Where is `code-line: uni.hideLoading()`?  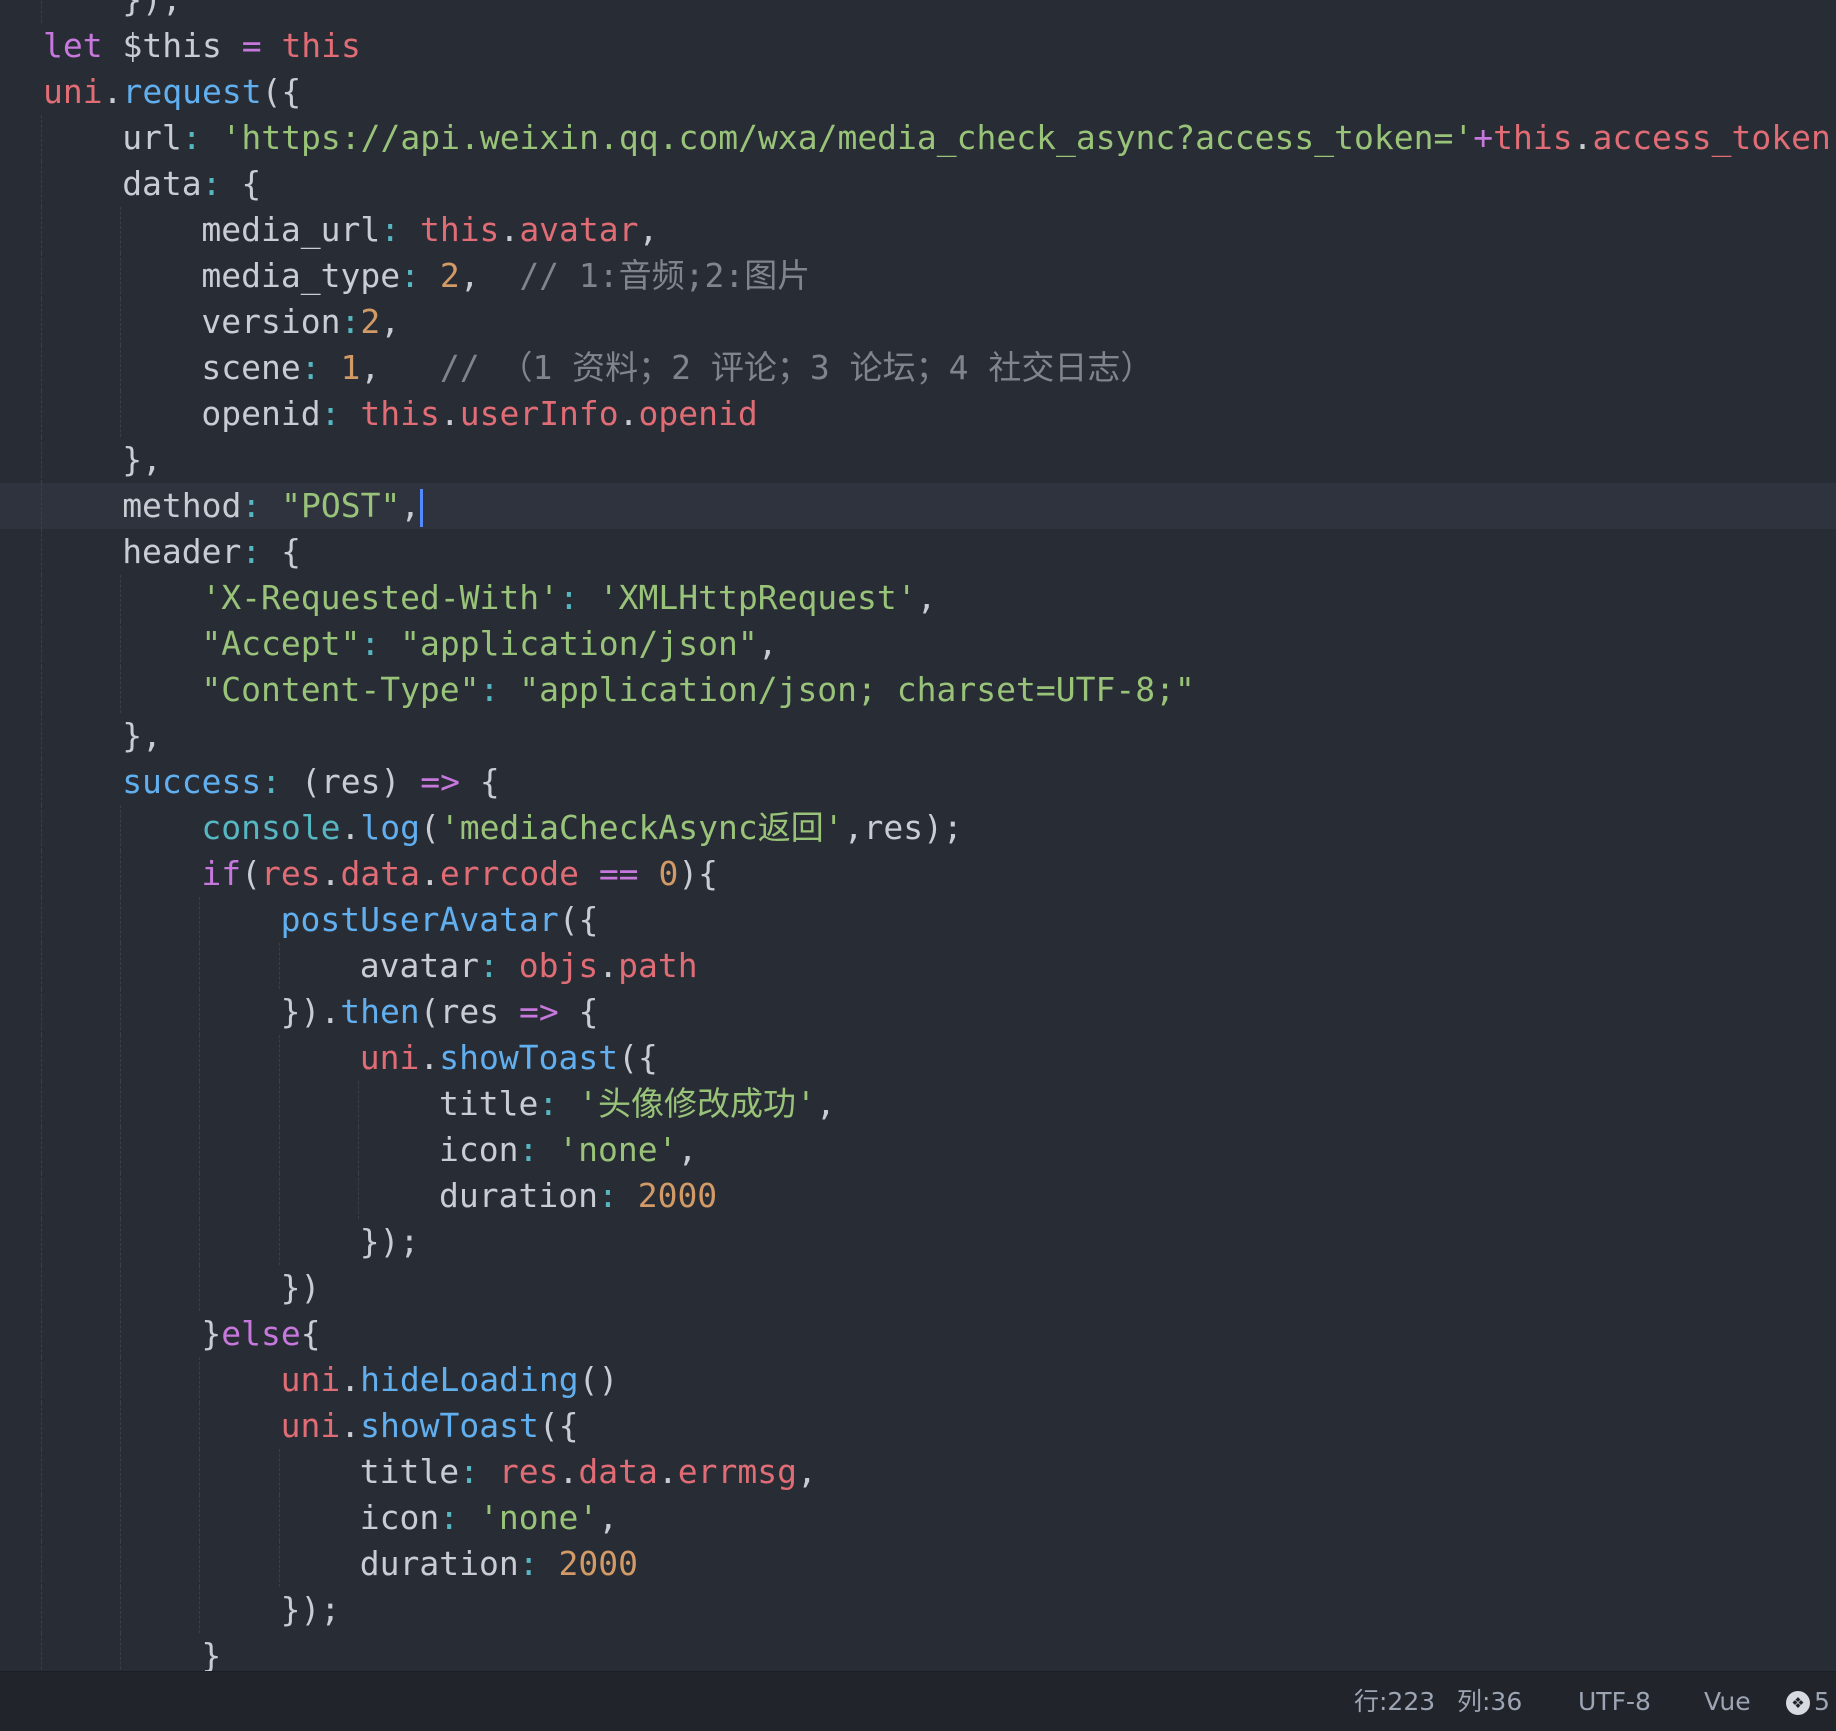 code-line: uni.hideLoading() is located at coordinates (918, 1380).